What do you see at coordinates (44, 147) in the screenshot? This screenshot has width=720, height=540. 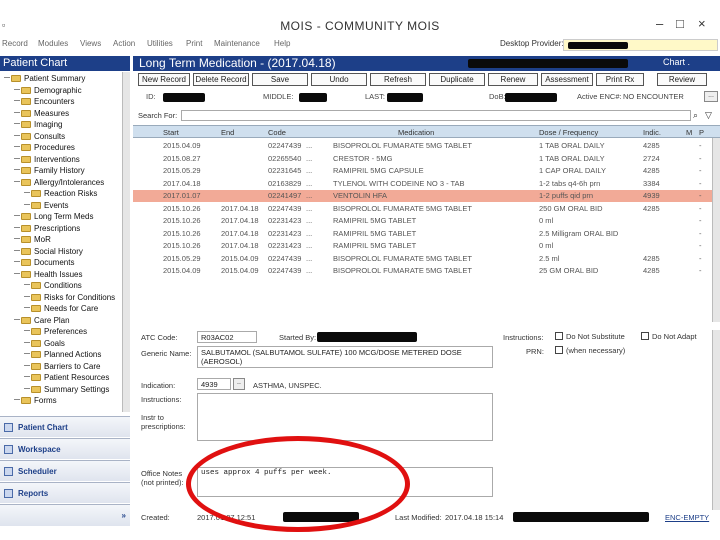 I see `tree-item: Procedures` at bounding box center [44, 147].